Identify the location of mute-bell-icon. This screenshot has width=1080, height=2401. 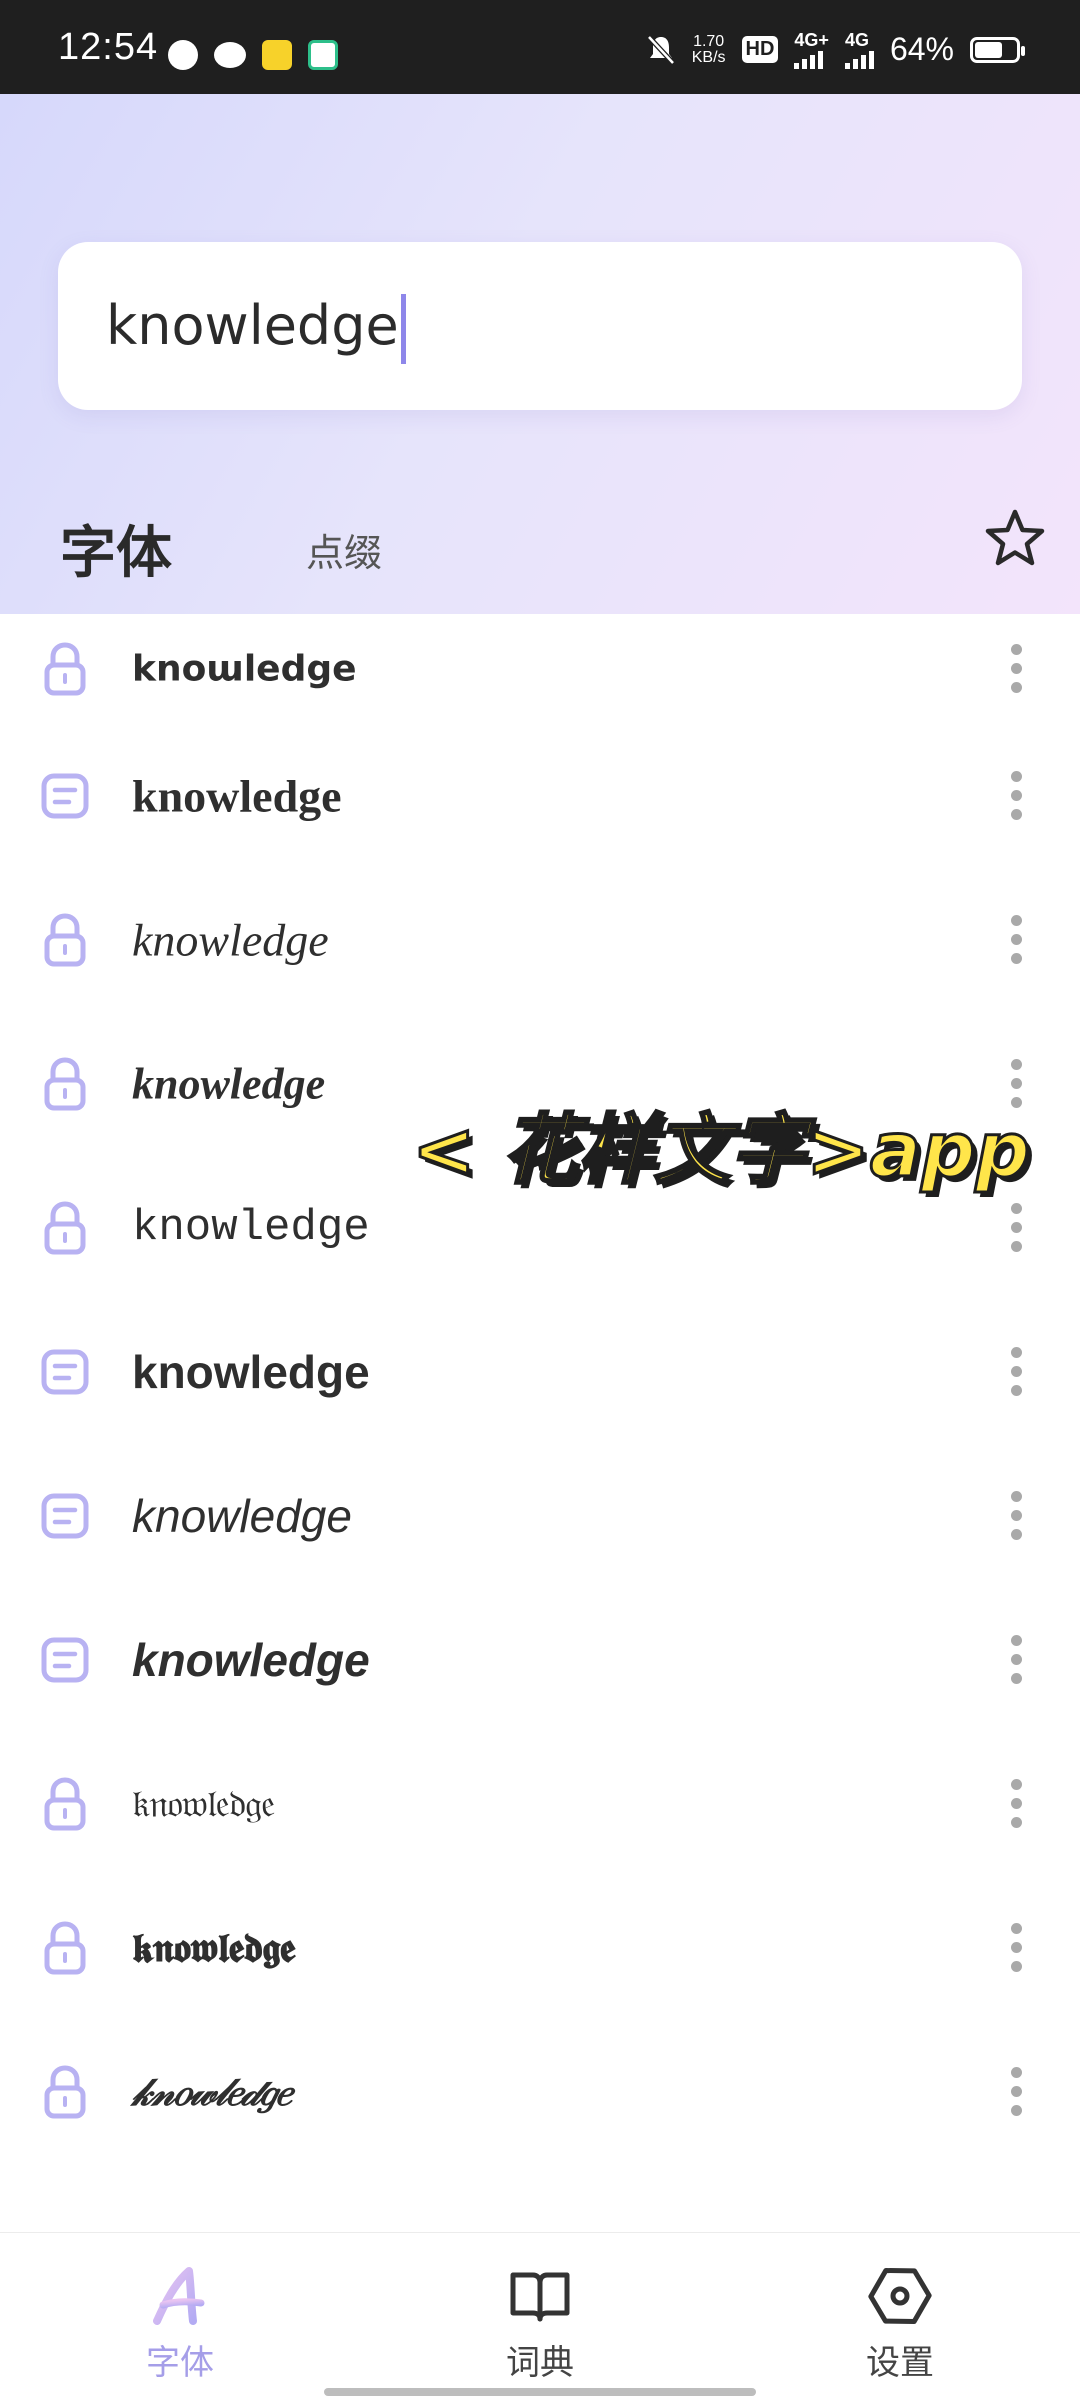
(660, 49).